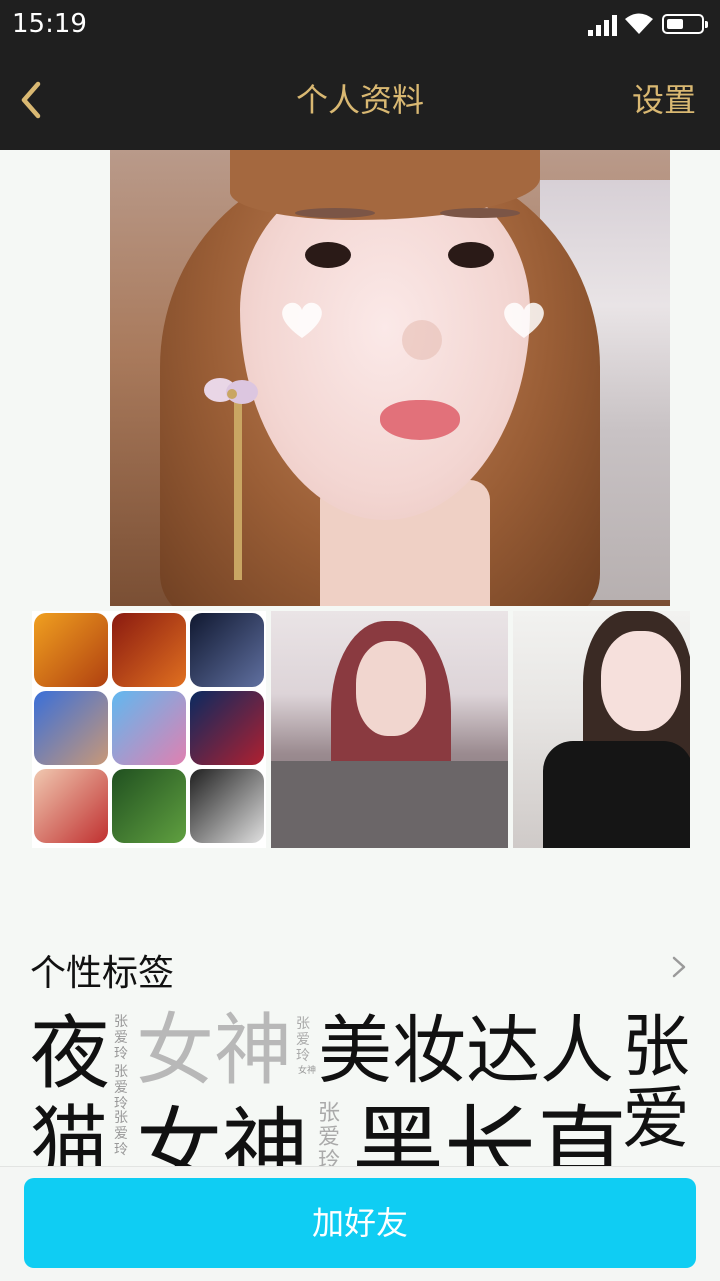 Image resolution: width=720 pixels, height=1281 pixels. Describe the element at coordinates (680, 967) in the screenshot. I see `chevron-right-icon` at that location.